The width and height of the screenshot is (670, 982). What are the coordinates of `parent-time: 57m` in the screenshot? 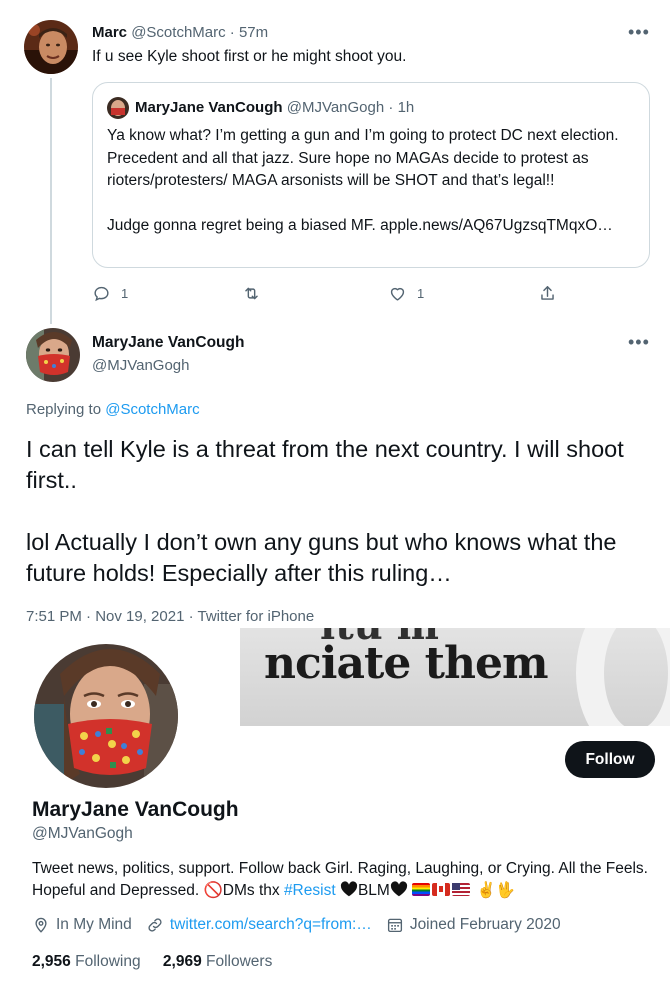 It's located at (253, 32).